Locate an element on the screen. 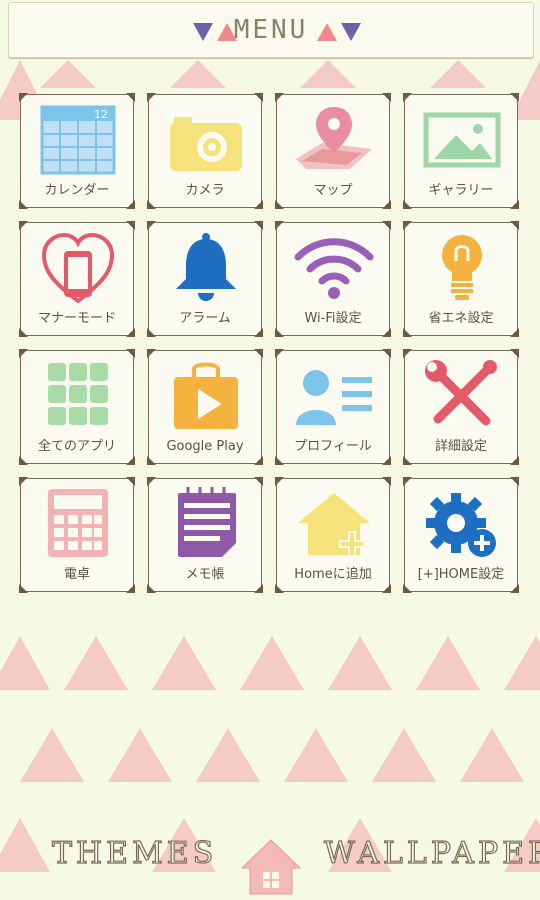 This screenshot has height=900, width=540. app-tile-notepad: メモ帳 is located at coordinates (205, 535).